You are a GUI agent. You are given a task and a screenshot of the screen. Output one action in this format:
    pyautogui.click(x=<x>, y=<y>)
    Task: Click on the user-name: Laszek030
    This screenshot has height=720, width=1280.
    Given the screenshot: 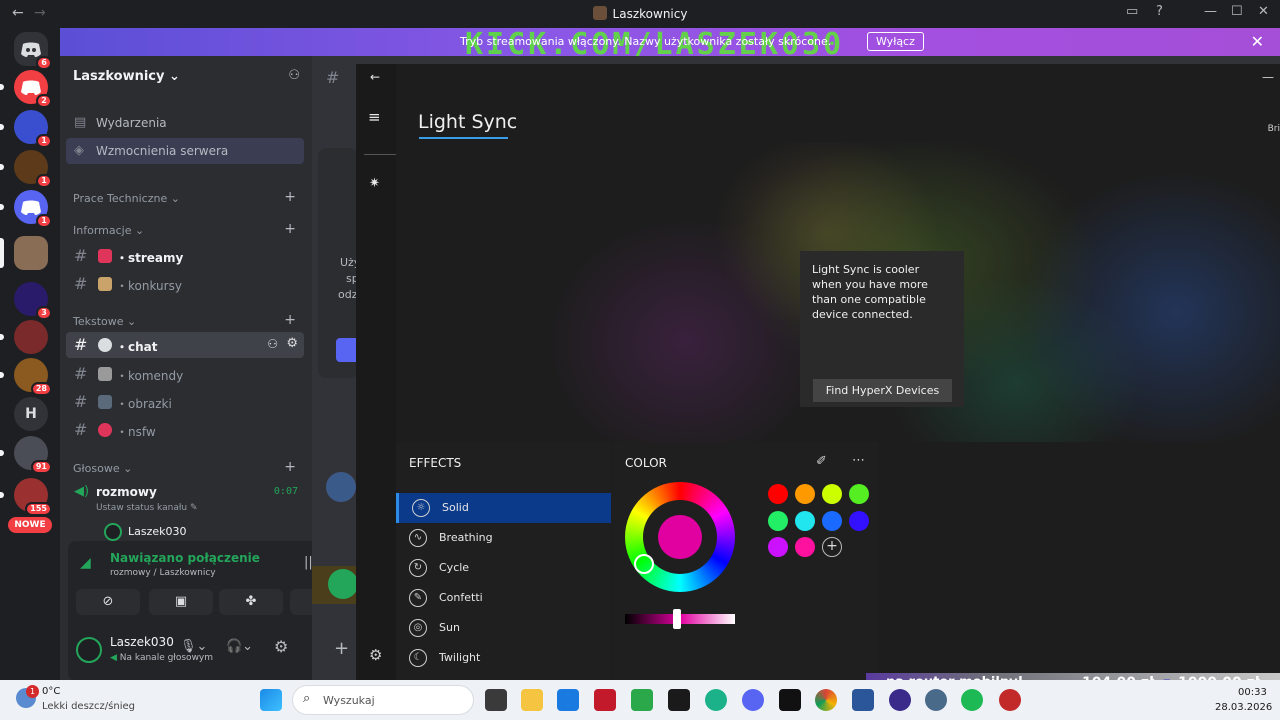 What is the action you would take?
    pyautogui.click(x=142, y=642)
    